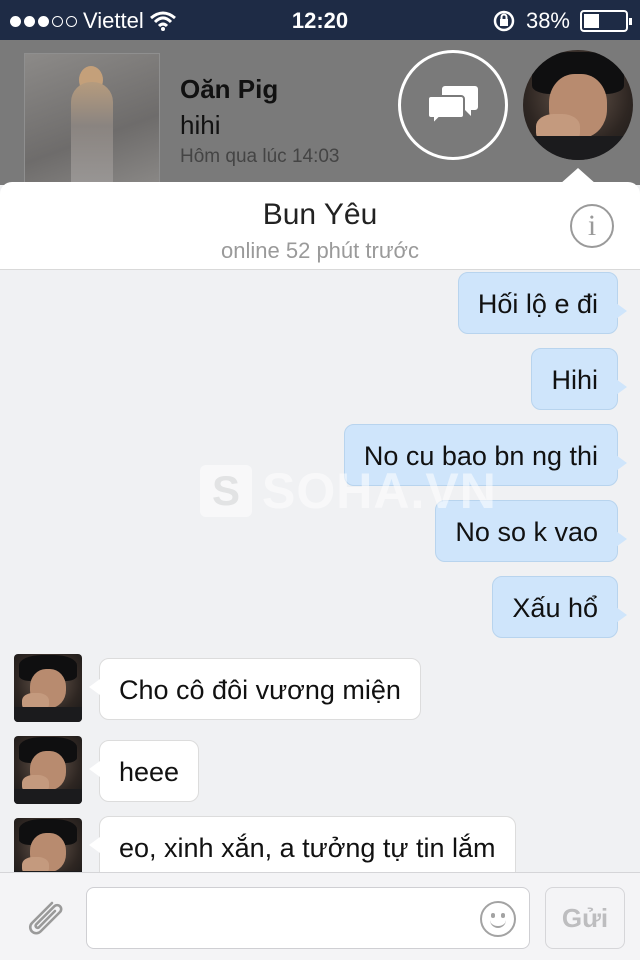 Image resolution: width=640 pixels, height=960 pixels. I want to click on chat-head-timestamp: Hôm qua lúc 14:03, so click(260, 156).